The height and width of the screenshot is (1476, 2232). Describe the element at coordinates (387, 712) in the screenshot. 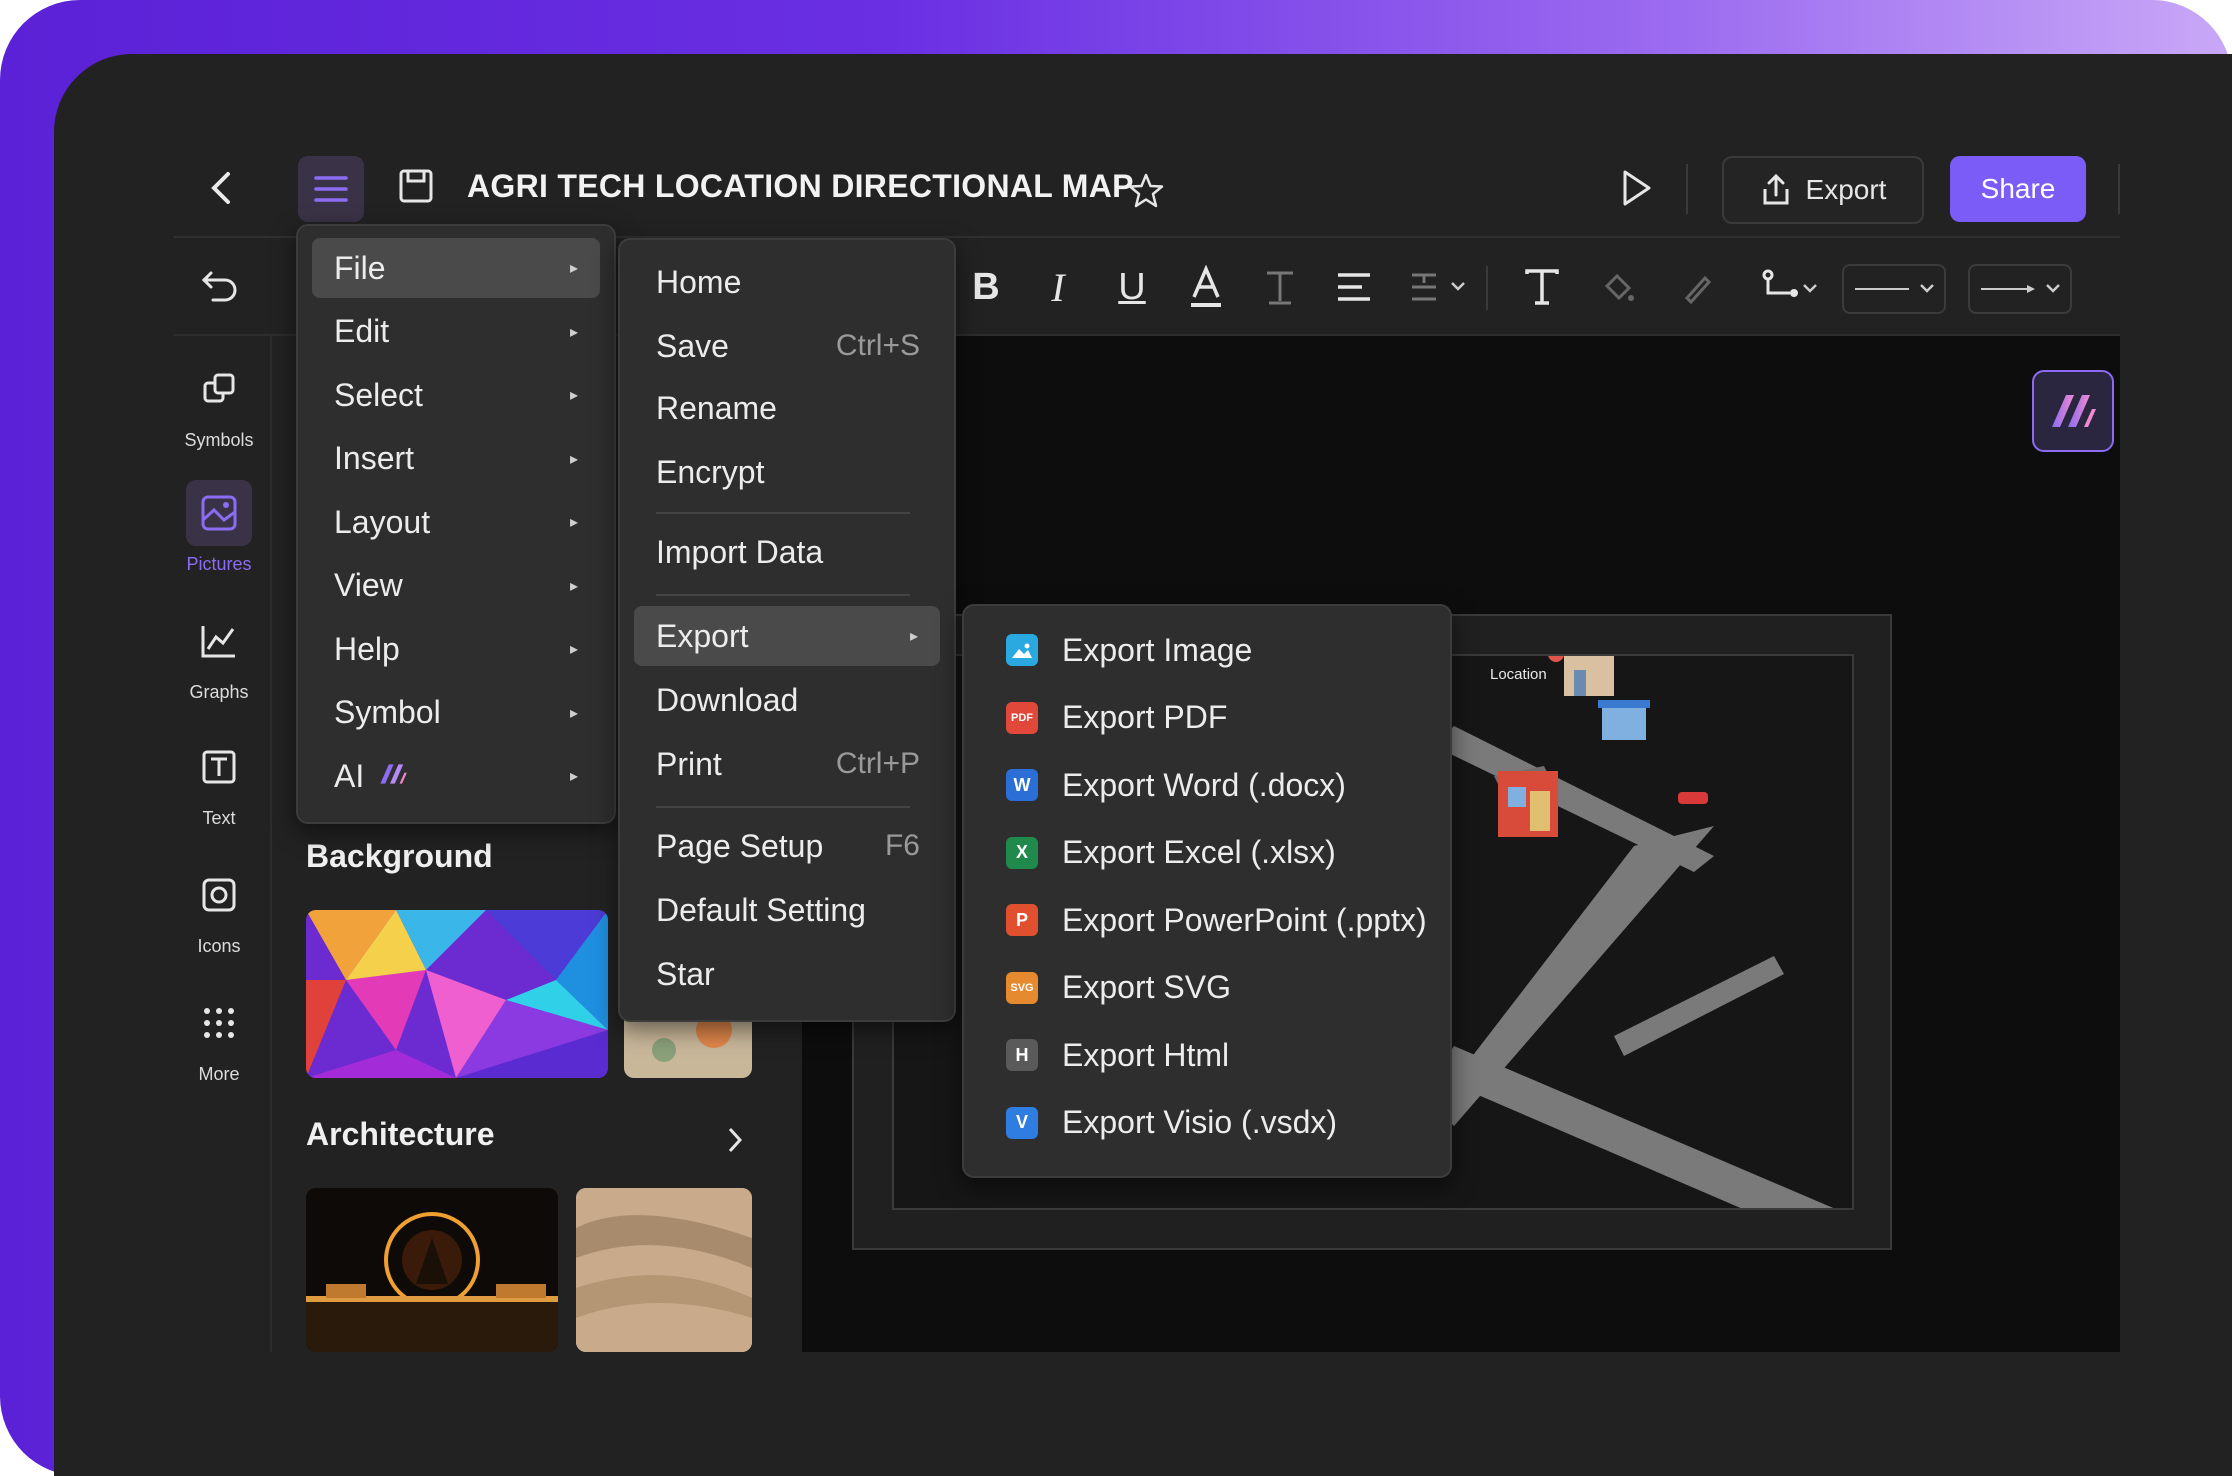

I see `file-menu-item-label: Symbol` at that location.